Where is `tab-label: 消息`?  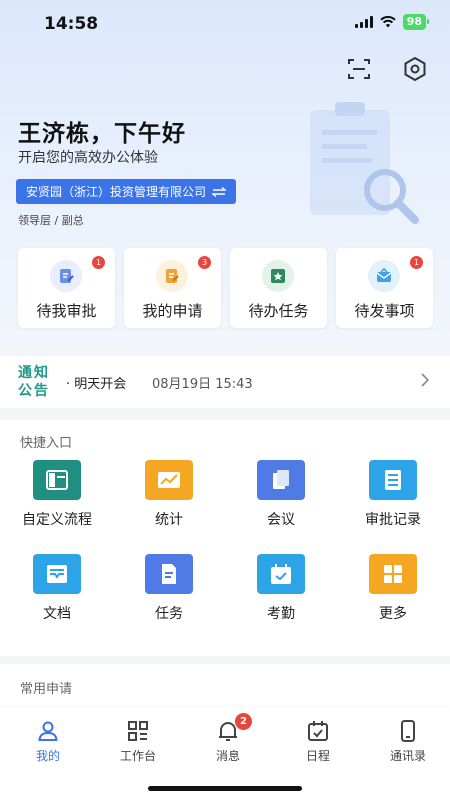 tab-label: 消息 is located at coordinates (227, 756).